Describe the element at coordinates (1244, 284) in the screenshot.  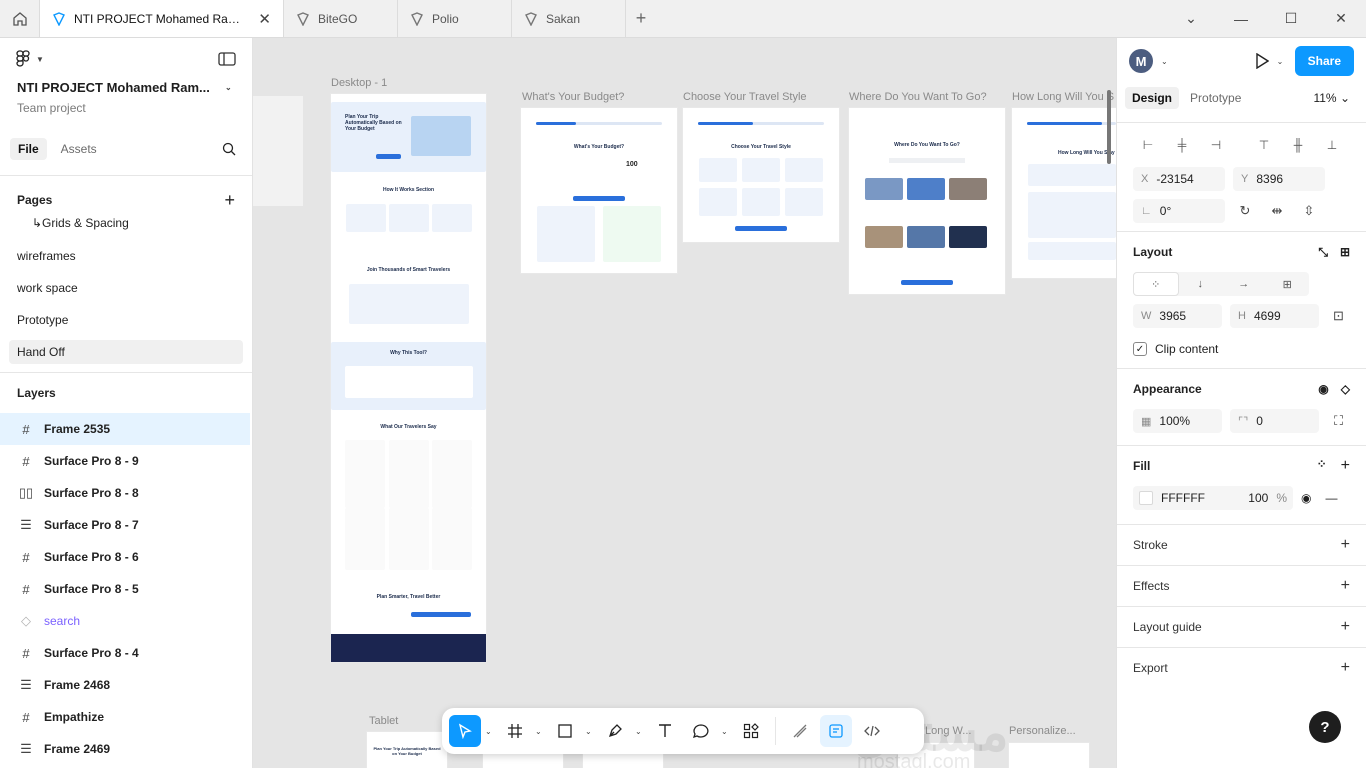
I see `layout-horizontal-icon: →` at that location.